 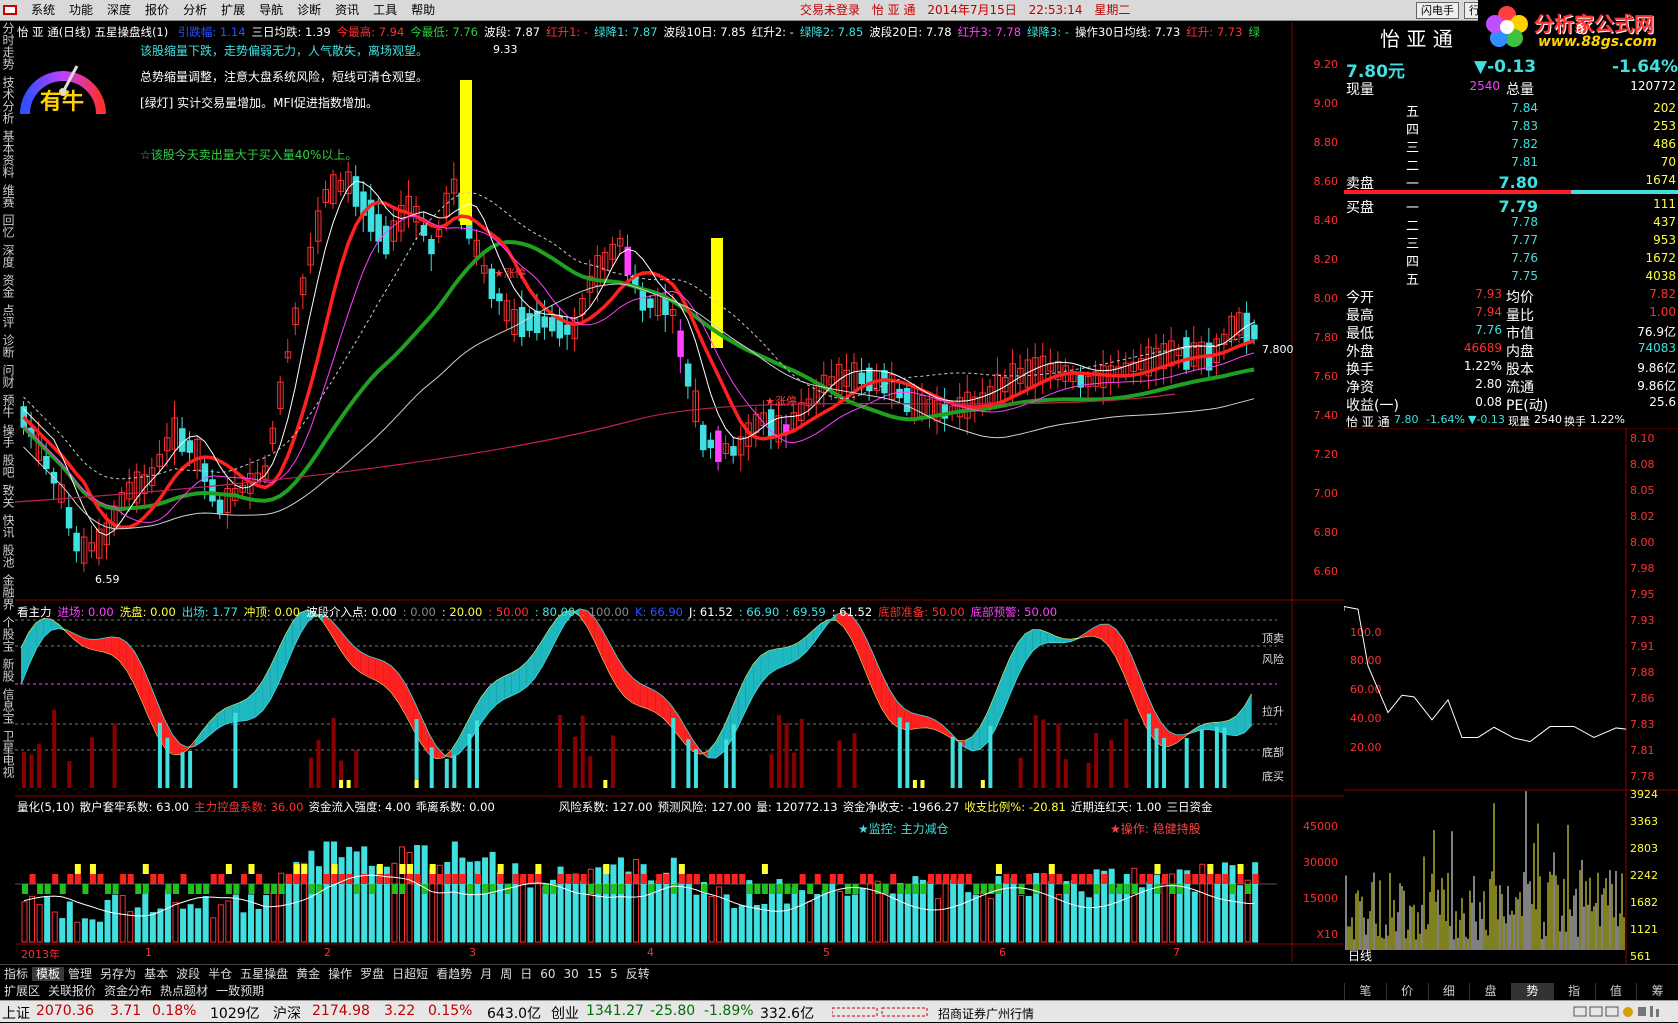 I want to click on login-status: 交易未登录, so click(x=830, y=10).